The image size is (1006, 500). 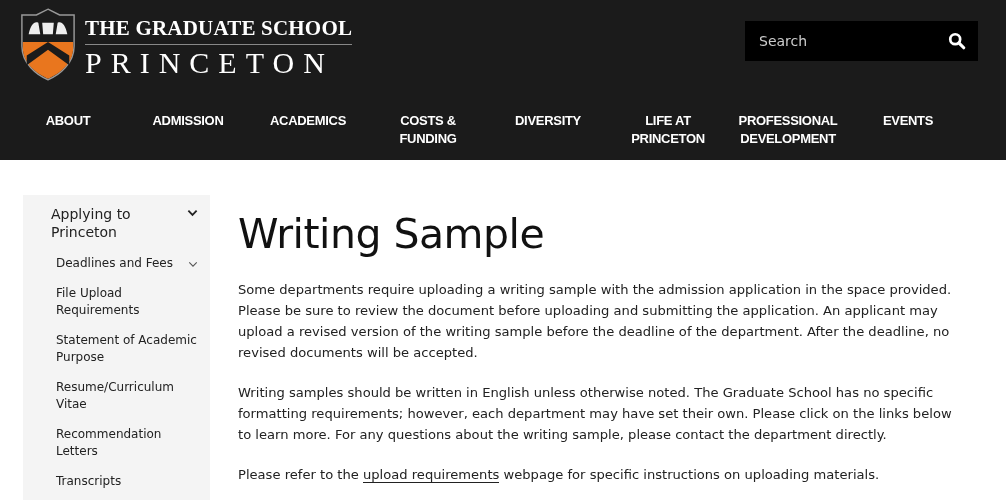 What do you see at coordinates (559, 475) in the screenshot?
I see `paragraph: Please refer to the upload requirements webpage for specific instructions on uploading materials.` at bounding box center [559, 475].